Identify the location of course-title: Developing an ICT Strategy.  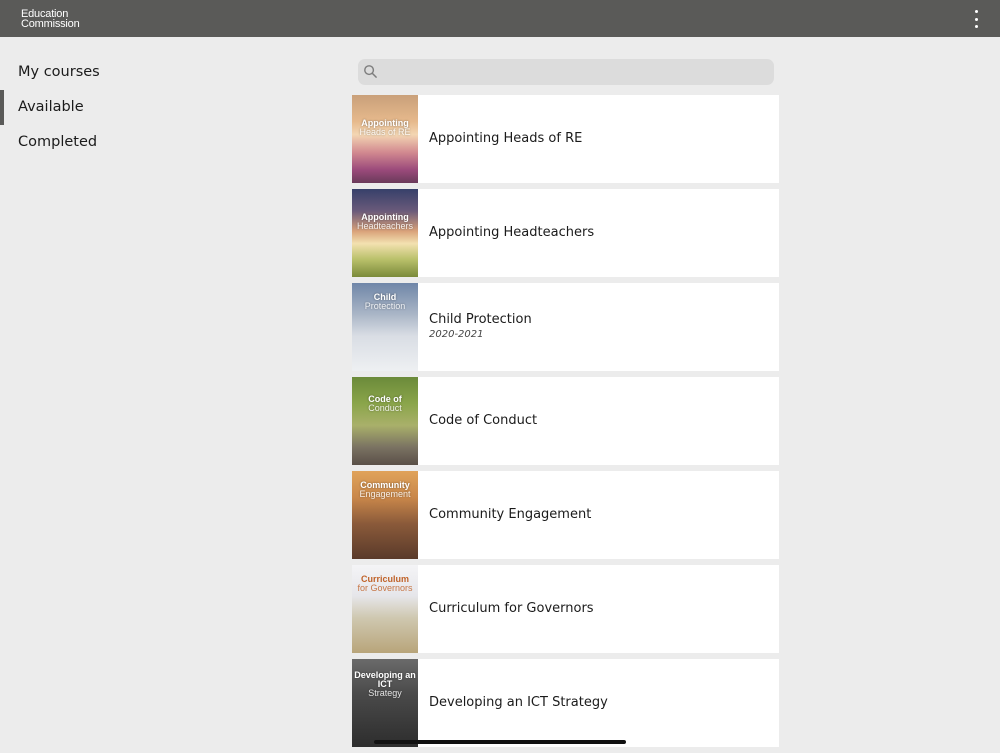
(518, 702).